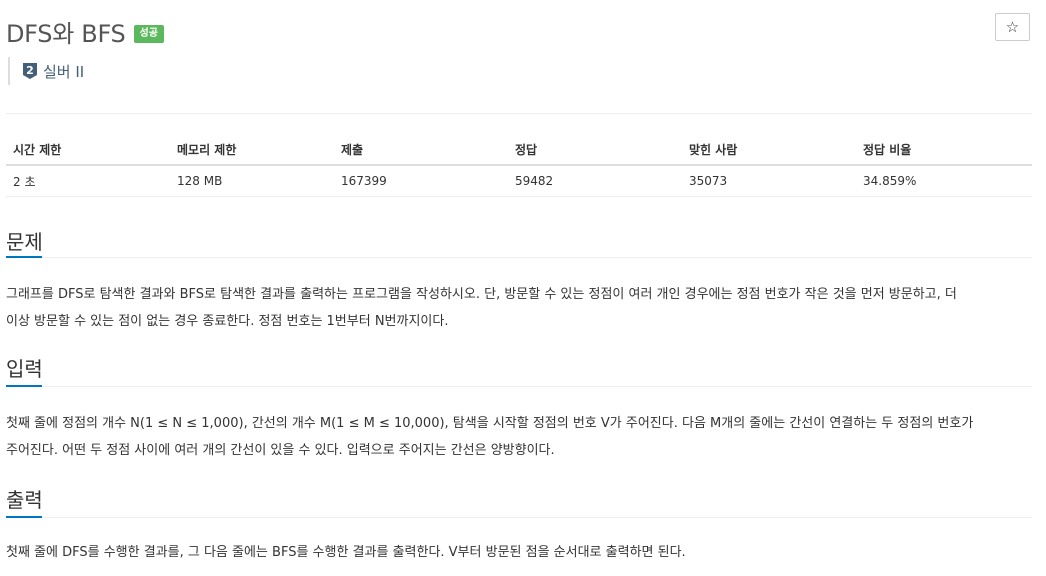 The height and width of the screenshot is (576, 1046). I want to click on problem-header: DFS와 BFS 성공, so click(85, 31).